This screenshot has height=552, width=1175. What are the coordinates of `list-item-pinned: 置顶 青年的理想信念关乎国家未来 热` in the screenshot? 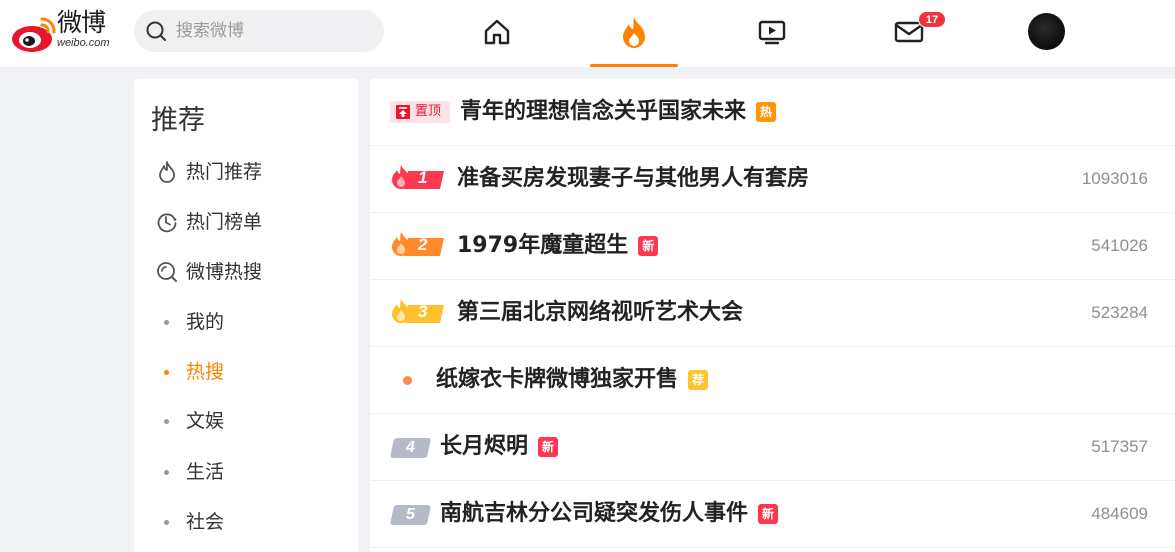 It's located at (772, 112).